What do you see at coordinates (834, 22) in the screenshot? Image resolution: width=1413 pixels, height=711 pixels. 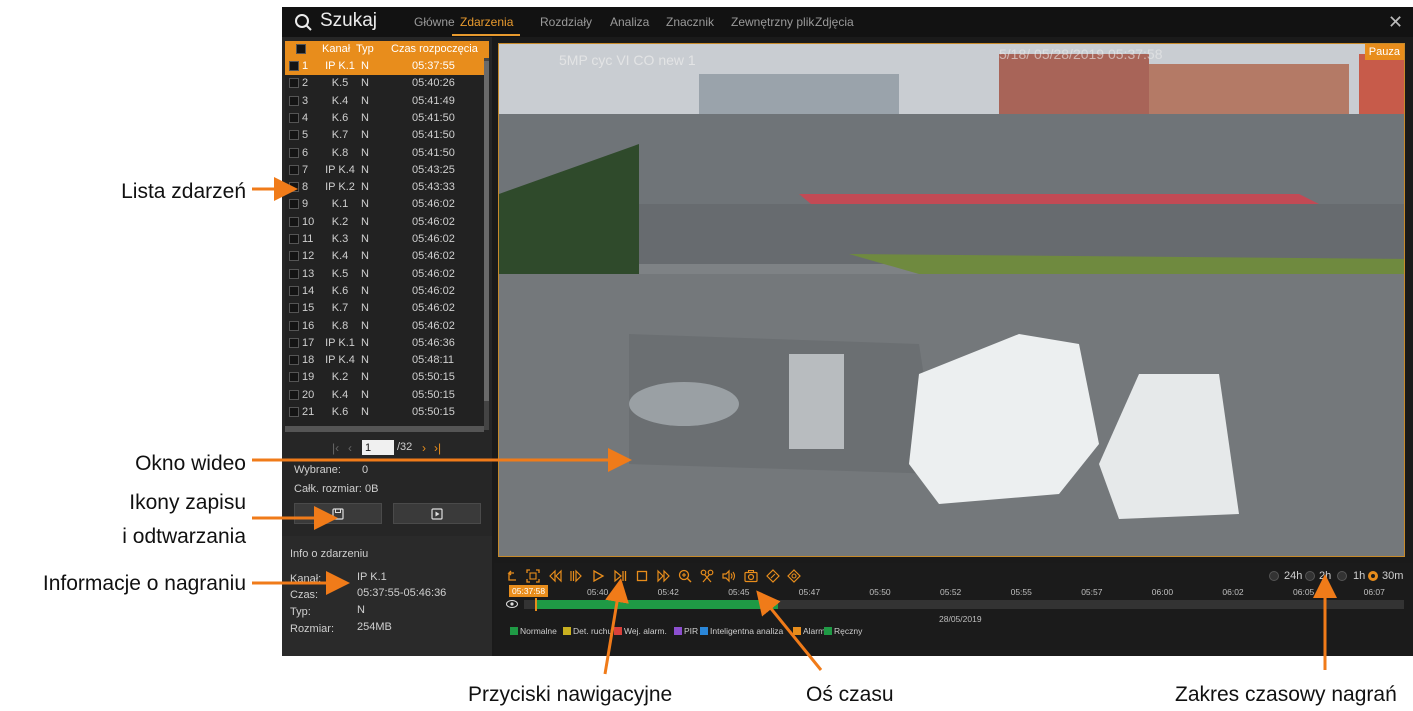 I see `tab-photos: Zdjęcia` at bounding box center [834, 22].